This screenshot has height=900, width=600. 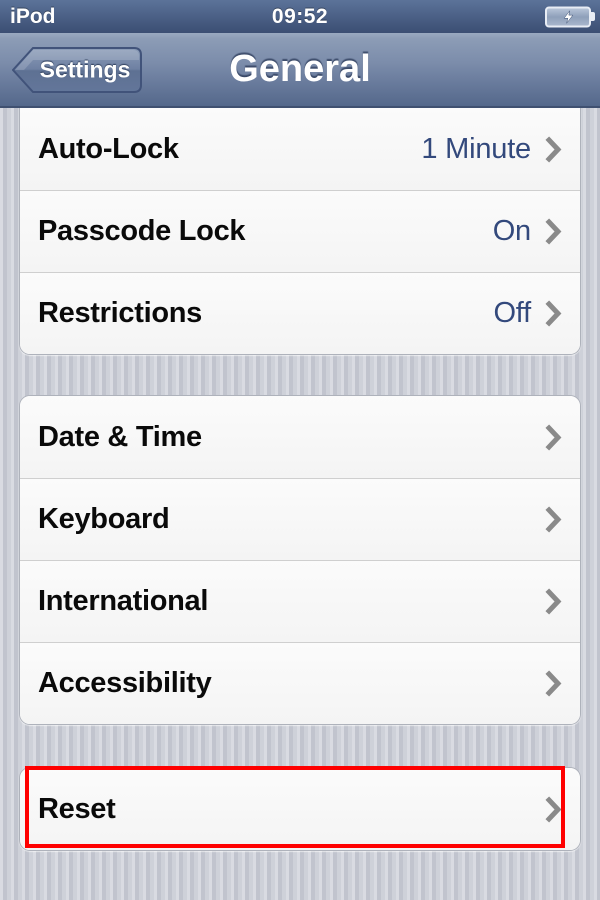 I want to click on settings-row-keyboard: Keyboard, so click(x=300, y=519).